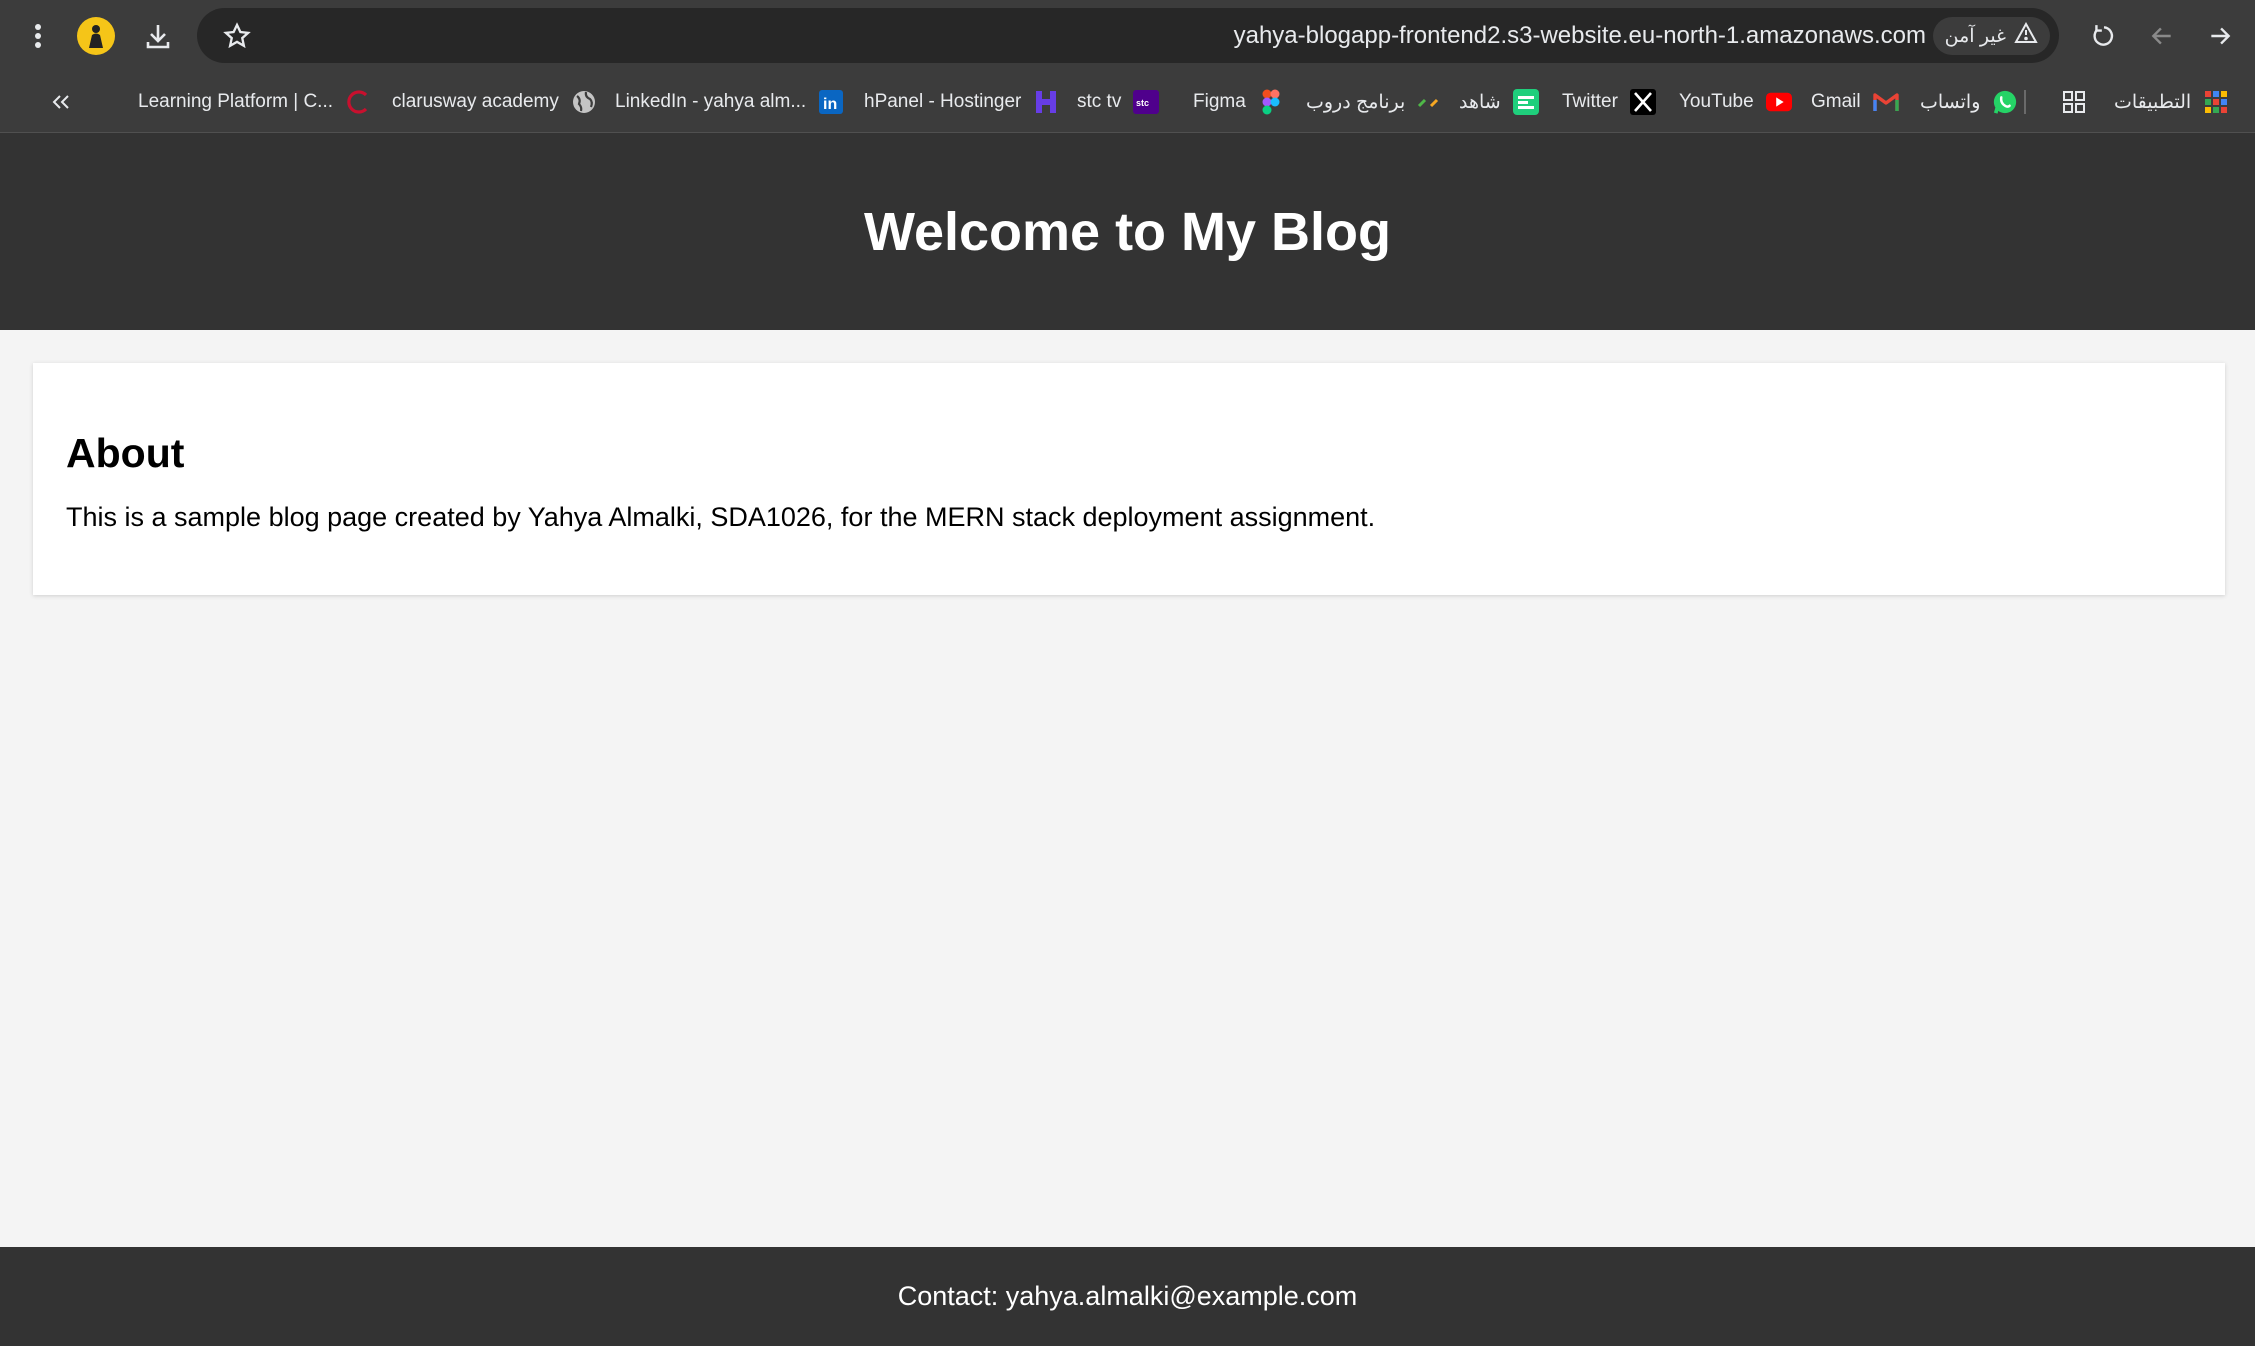 This screenshot has height=1346, width=2255. I want to click on star-icon, so click(237, 36).